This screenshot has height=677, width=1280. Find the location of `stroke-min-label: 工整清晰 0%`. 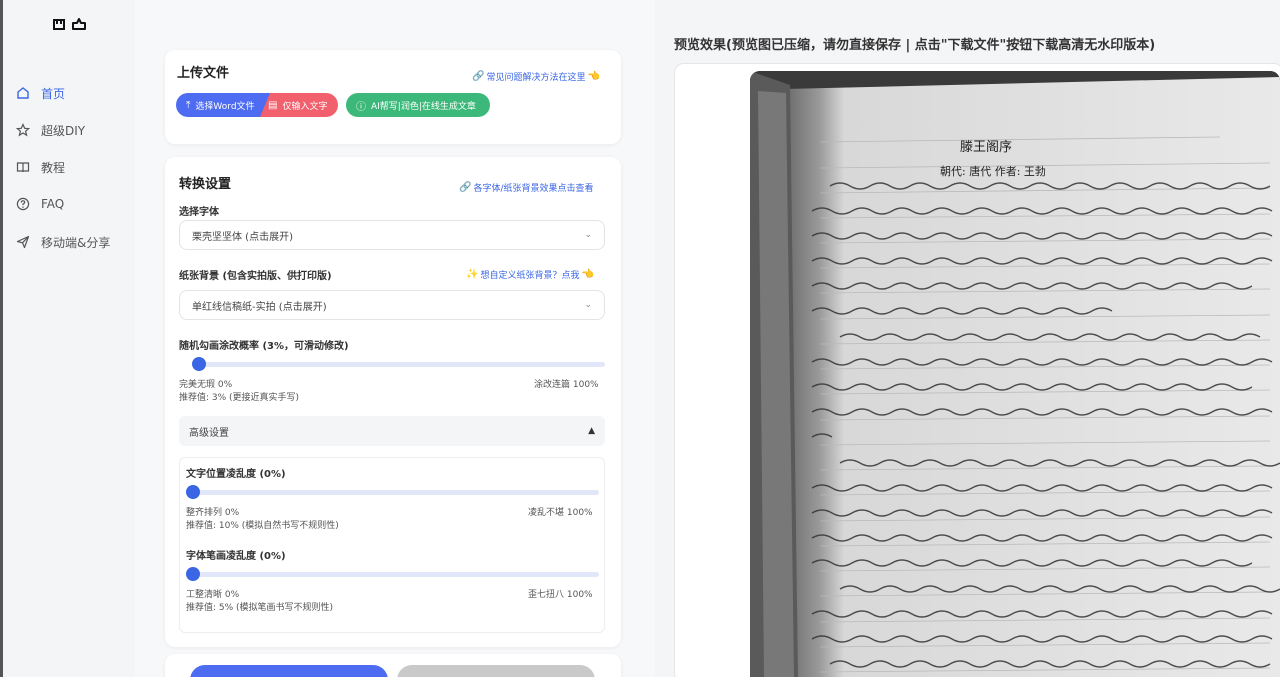

stroke-min-label: 工整清晰 0% is located at coordinates (213, 595).